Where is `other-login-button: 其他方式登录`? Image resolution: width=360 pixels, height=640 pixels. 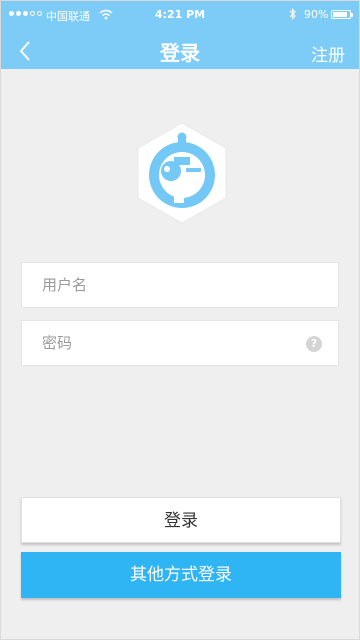 other-login-button: 其他方式登录 is located at coordinates (181, 575).